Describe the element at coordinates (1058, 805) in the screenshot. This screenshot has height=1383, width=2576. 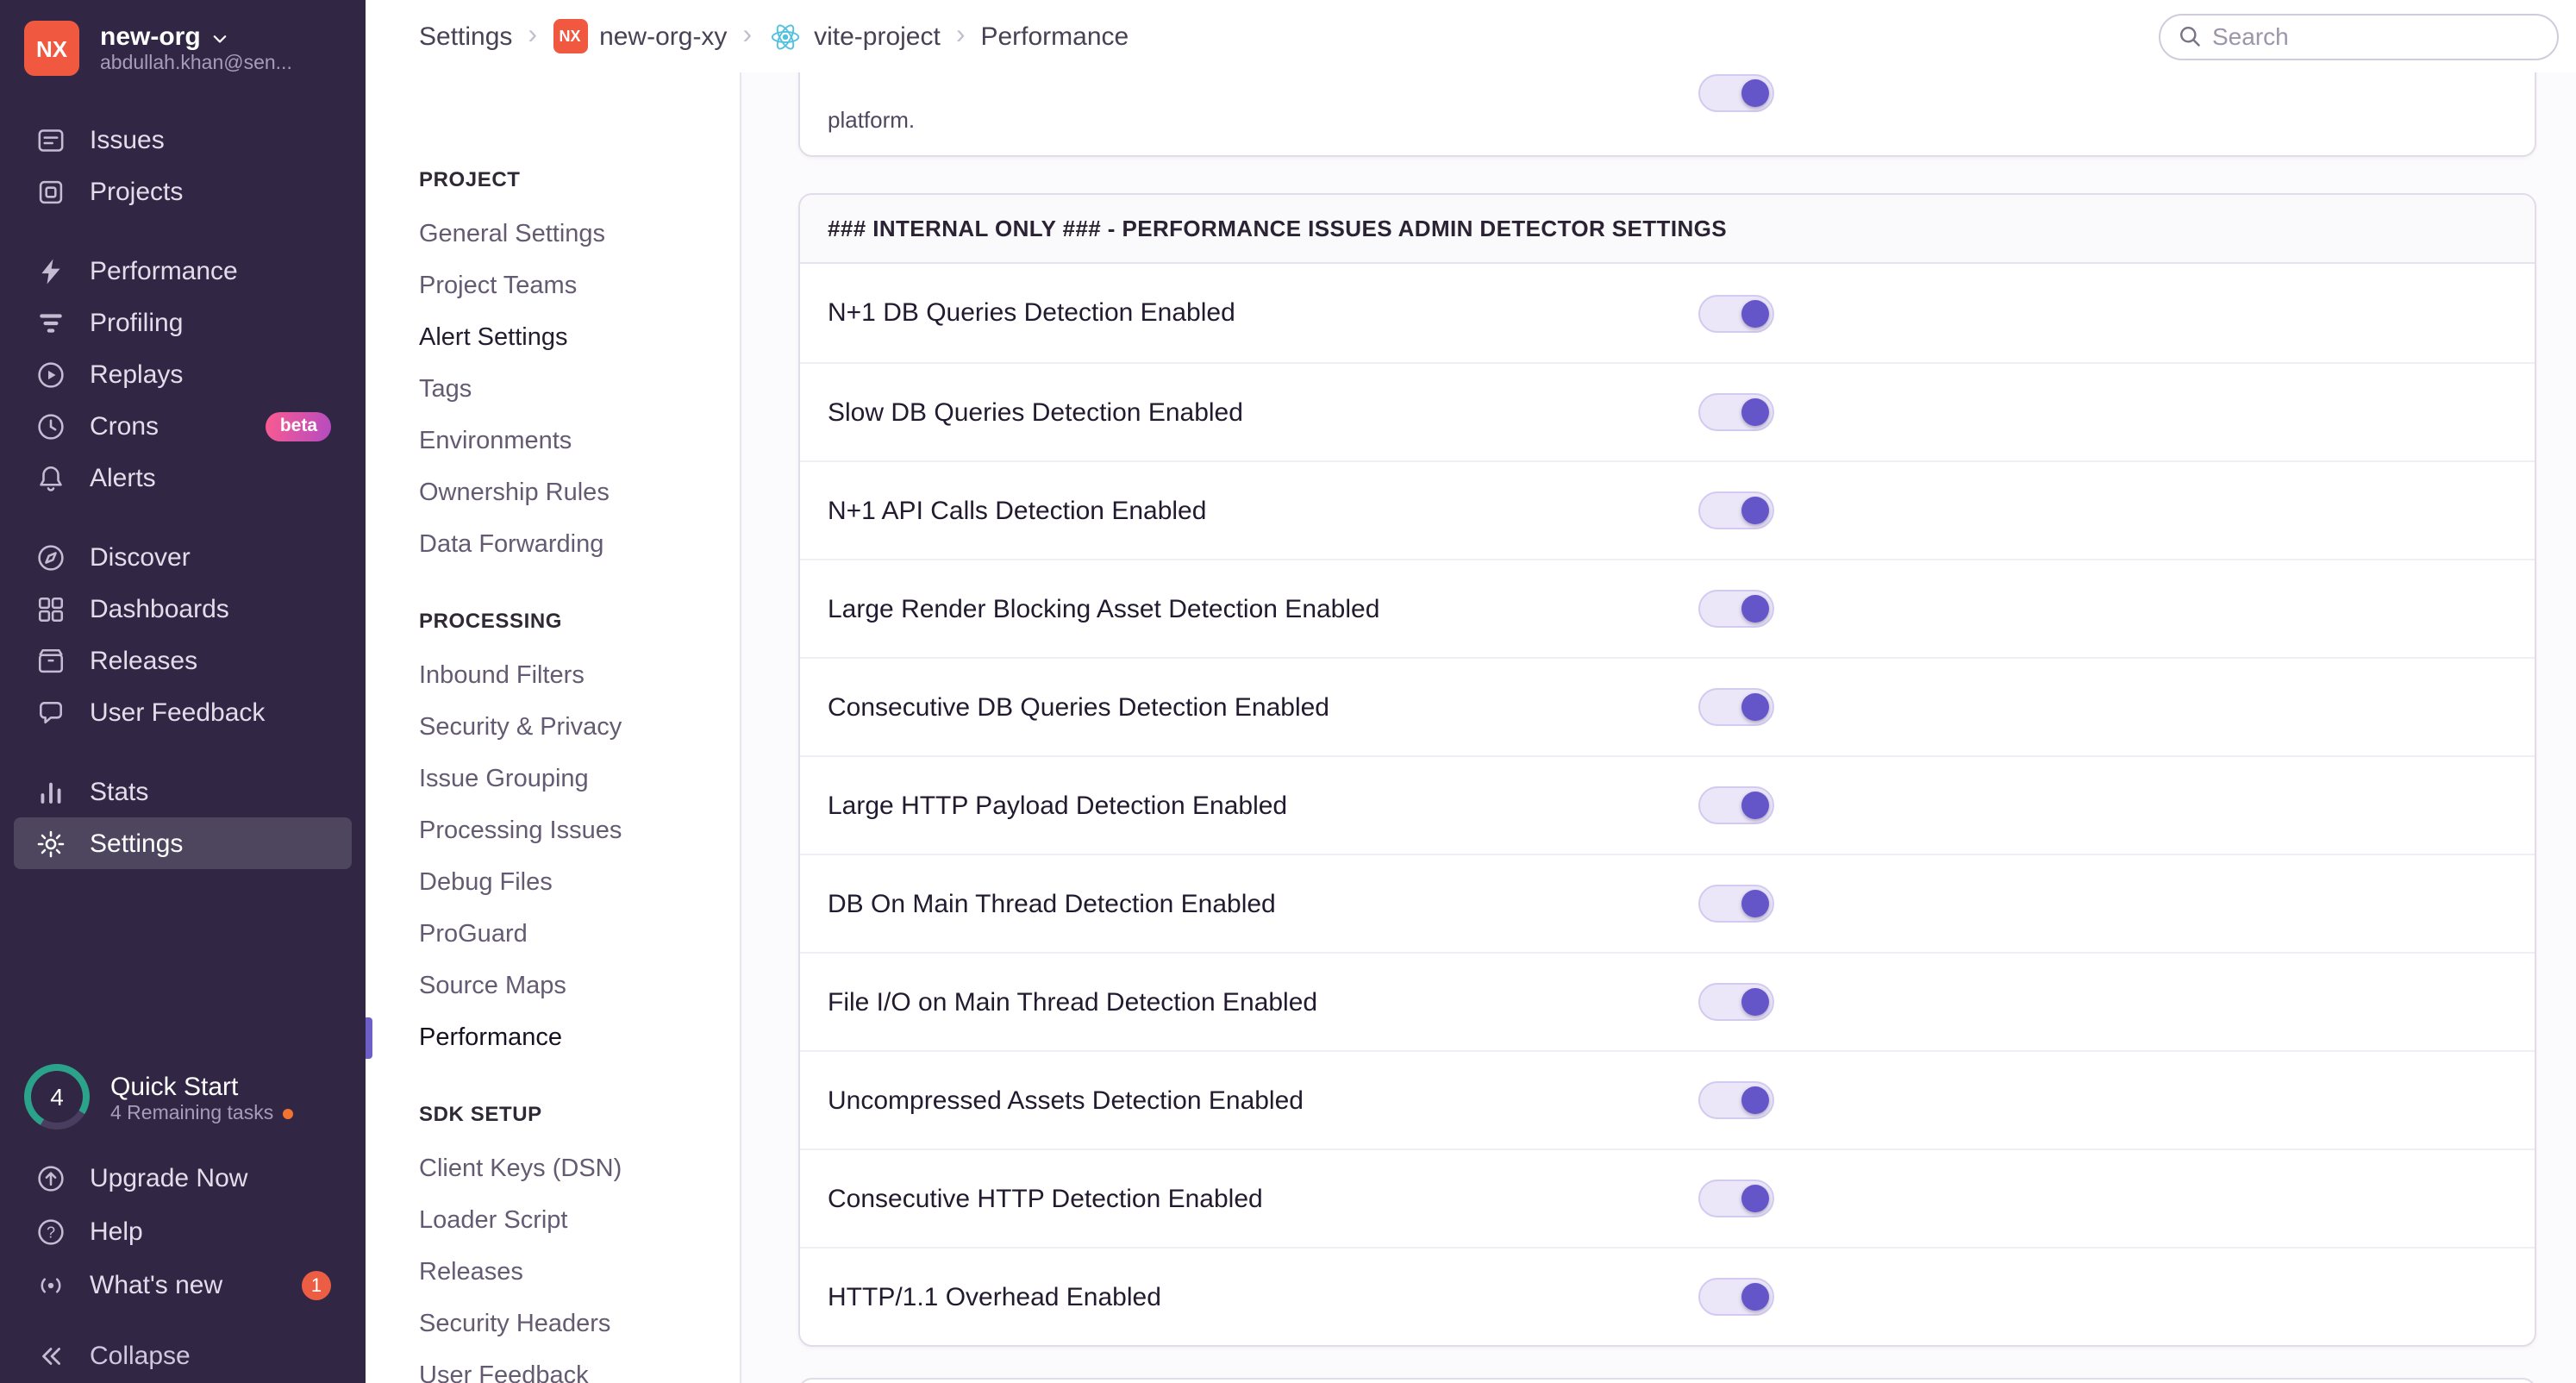
I see `setting-label: Large HTTP Payload Detection Enabled` at that location.